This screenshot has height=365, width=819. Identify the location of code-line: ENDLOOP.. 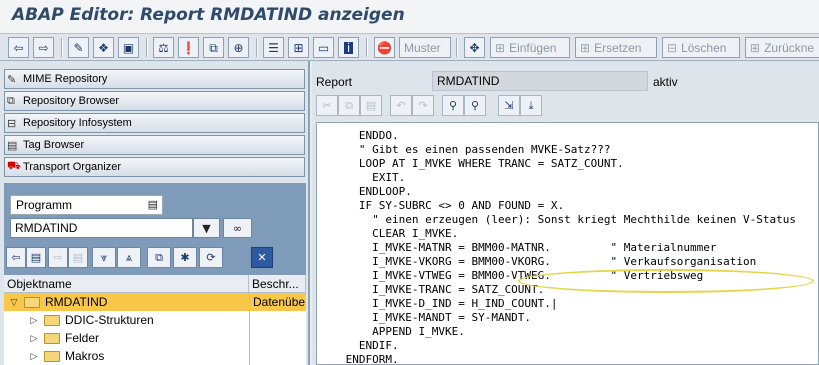
(567, 192).